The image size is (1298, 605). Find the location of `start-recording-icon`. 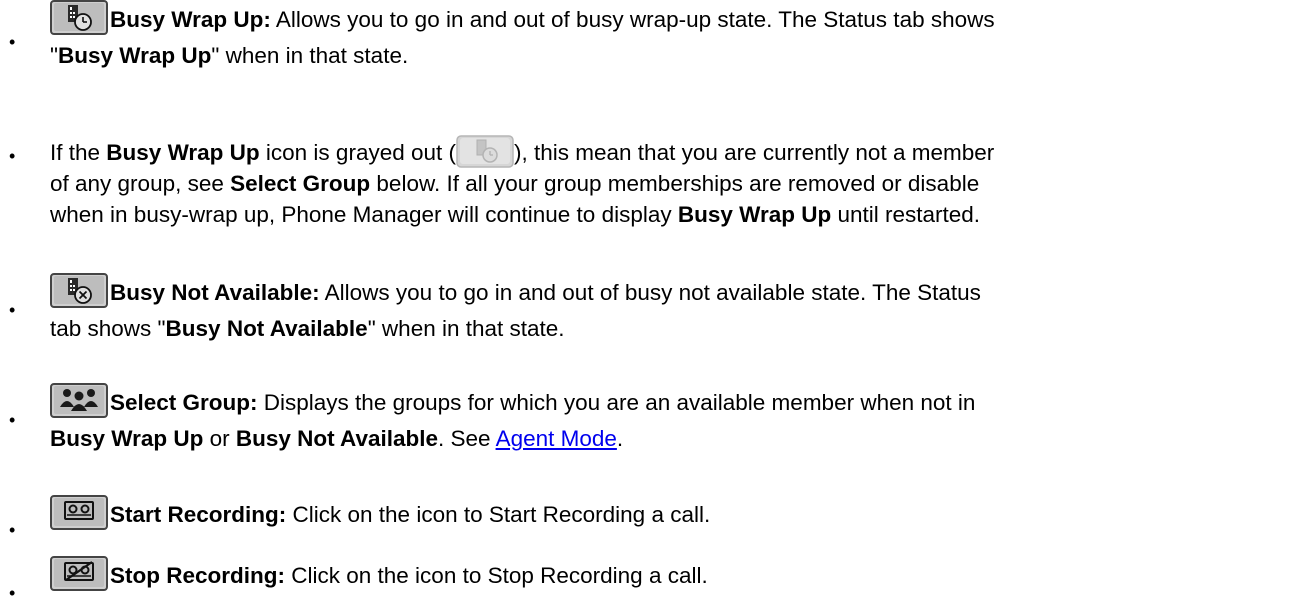

start-recording-icon is located at coordinates (79, 512).